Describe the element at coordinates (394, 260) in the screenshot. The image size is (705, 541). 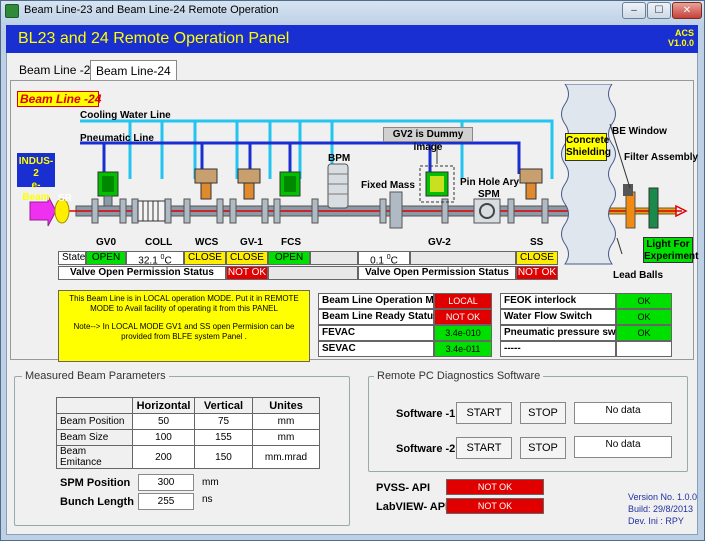
I see `temp2-unit: C` at that location.